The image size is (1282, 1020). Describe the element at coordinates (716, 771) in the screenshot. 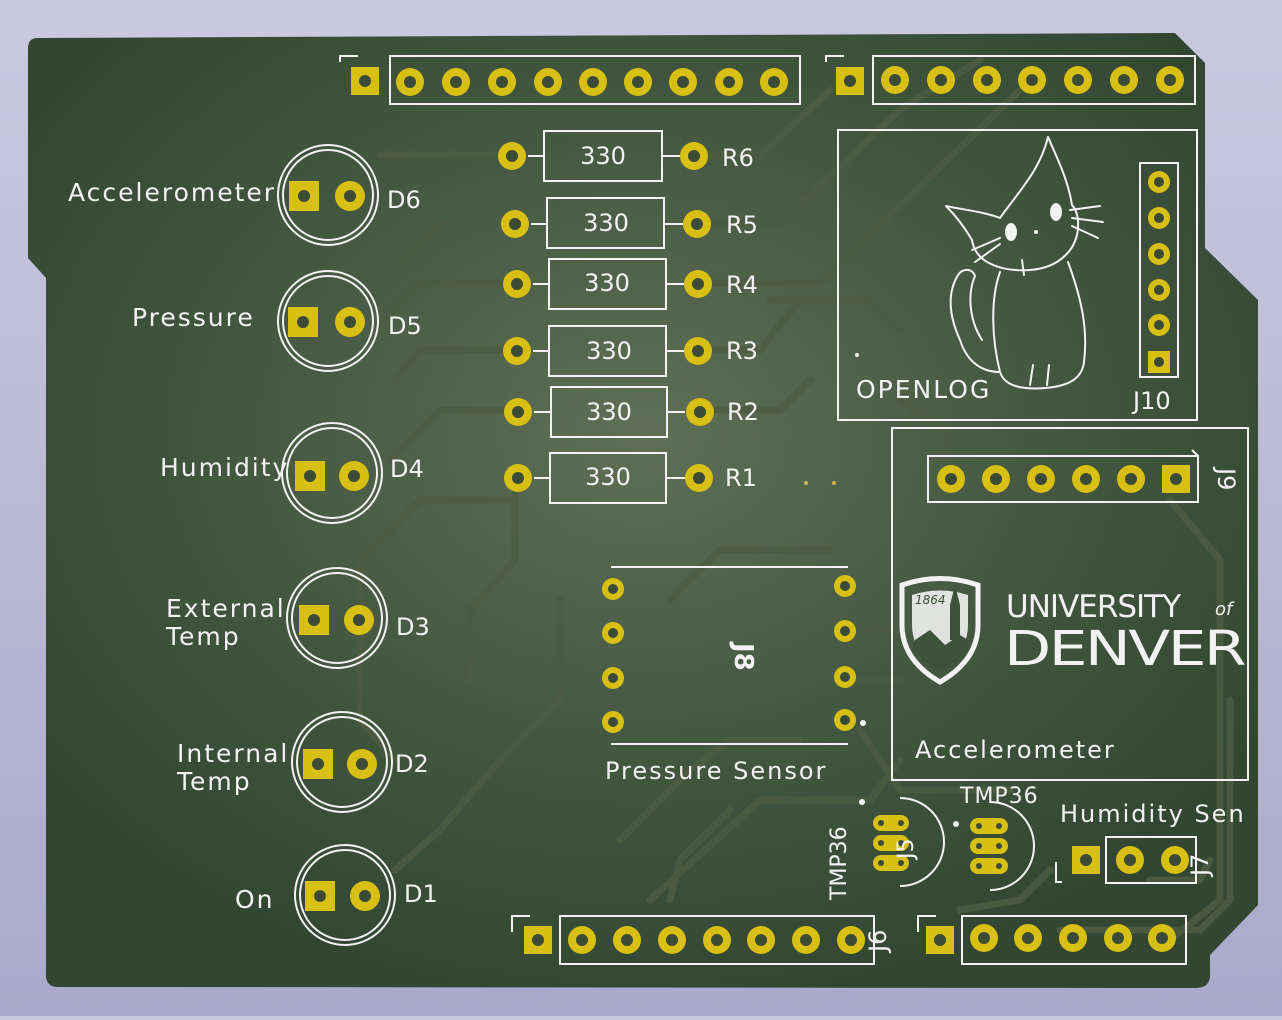

I see `pressure-label: Pressure Sensor` at that location.